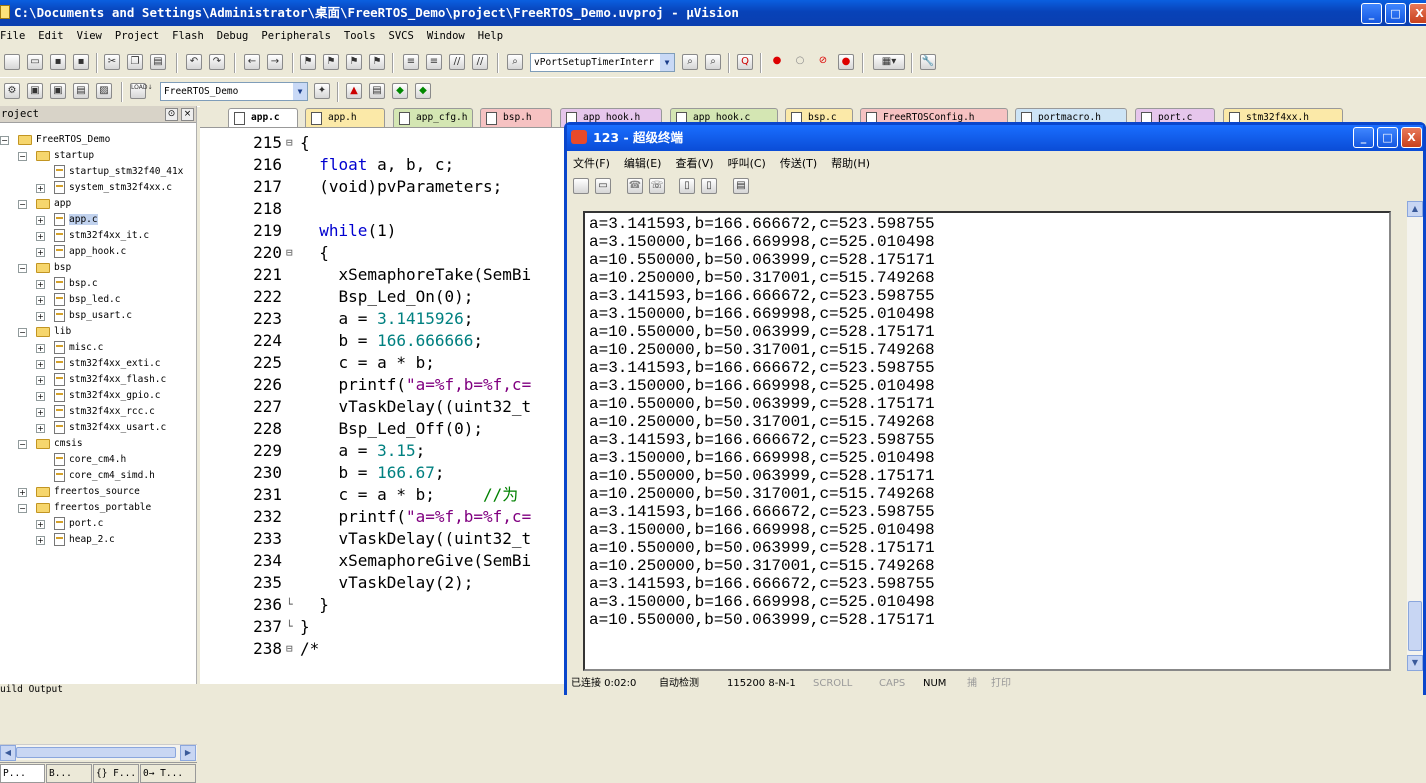 Image resolution: width=1426 pixels, height=783 pixels. What do you see at coordinates (84, 508) in the screenshot?
I see `tree-item: − freertos_portable` at bounding box center [84, 508].